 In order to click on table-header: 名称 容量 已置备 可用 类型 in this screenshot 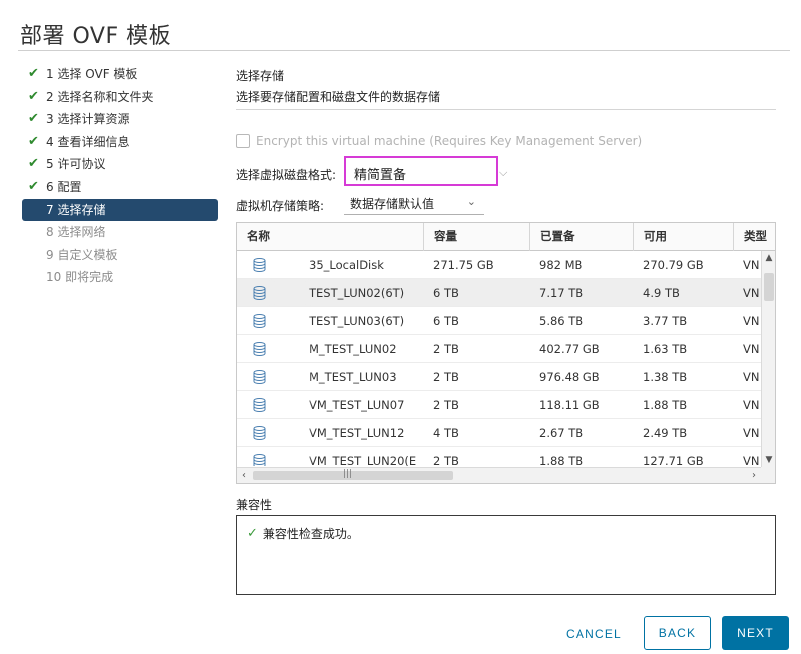, I will do `click(506, 237)`.